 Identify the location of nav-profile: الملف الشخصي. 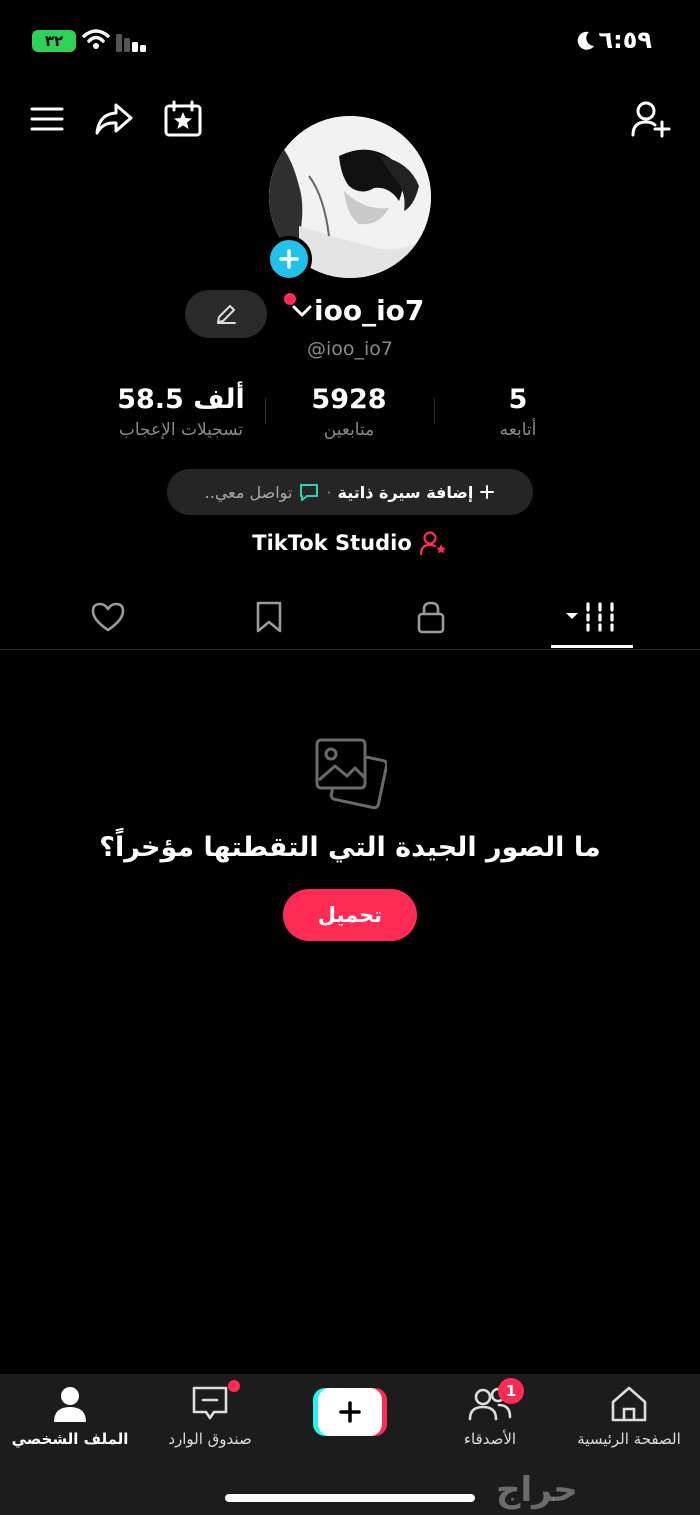
(70, 1419).